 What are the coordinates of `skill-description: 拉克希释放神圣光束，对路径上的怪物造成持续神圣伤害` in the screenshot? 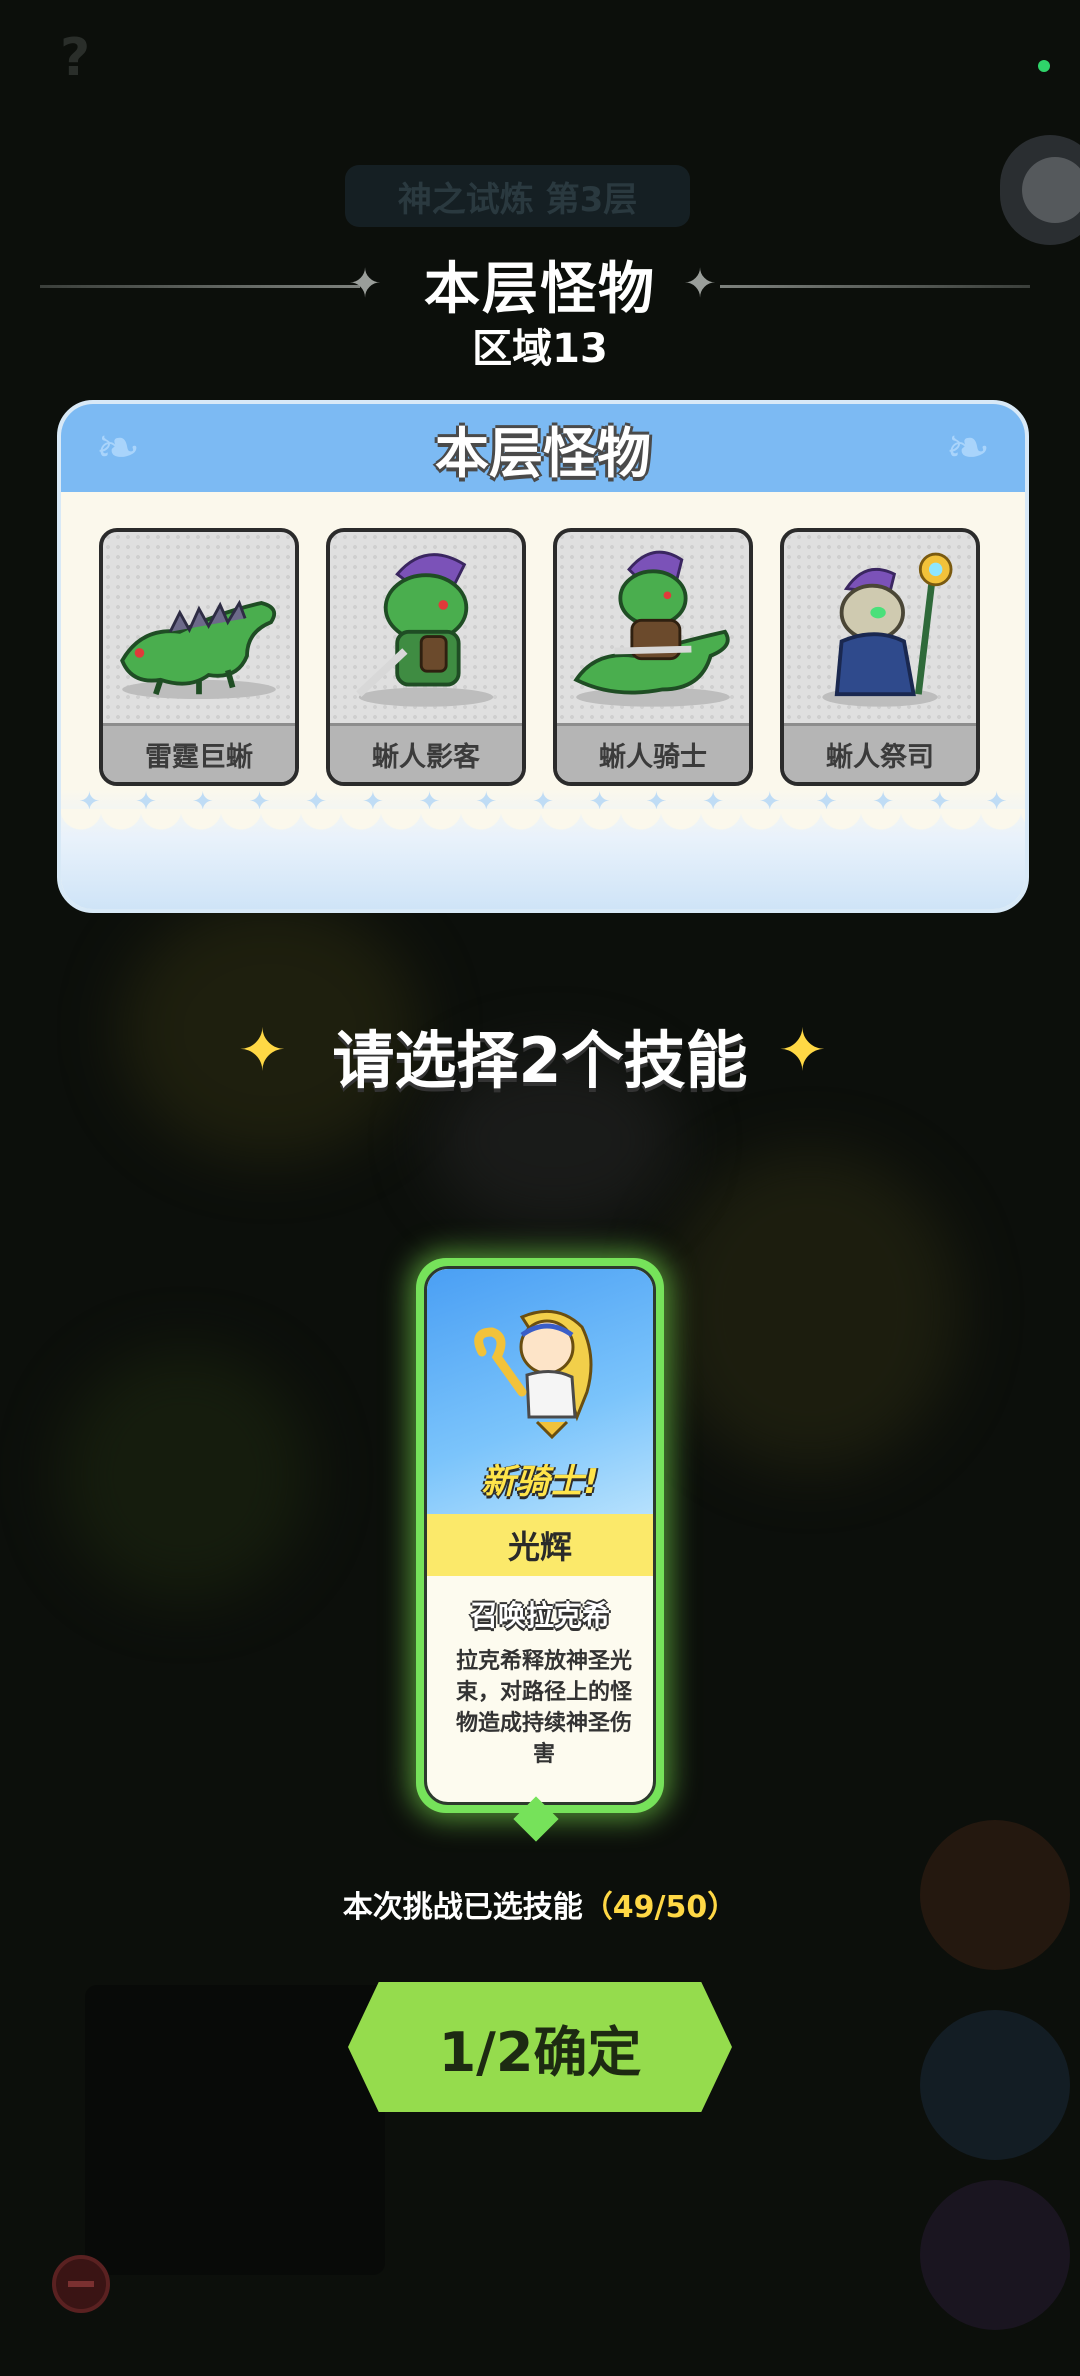 It's located at (543, 1708).